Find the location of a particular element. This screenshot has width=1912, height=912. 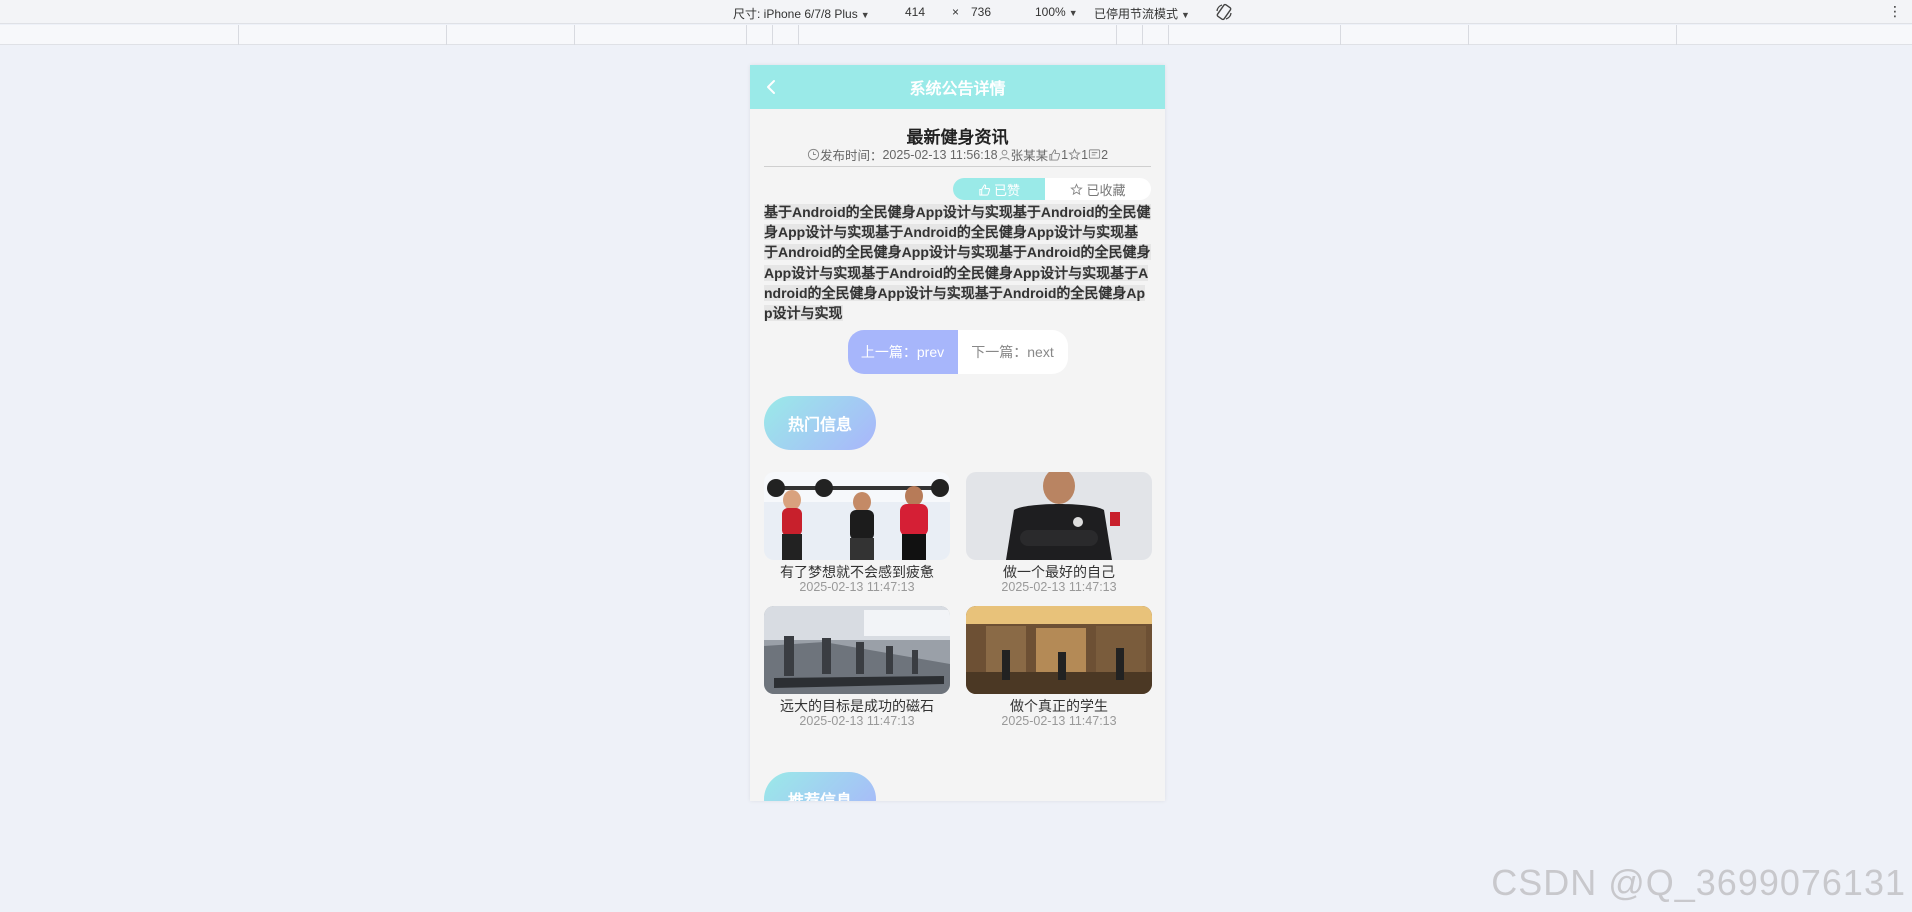

author-name: 张某某 is located at coordinates (1029, 156).